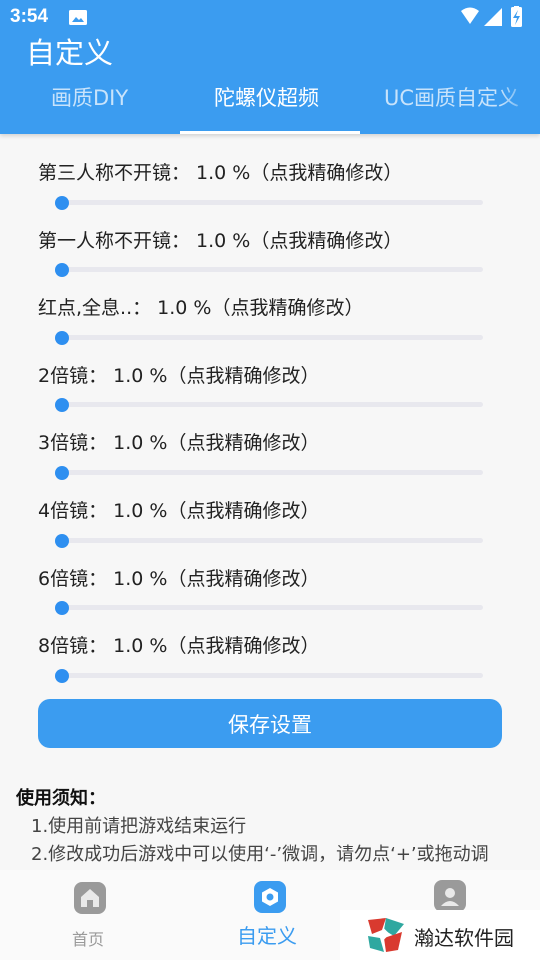 This screenshot has width=540, height=960. I want to click on setting-label: 6倍镜： 1.0 %（点我精确修改）, so click(178, 577).